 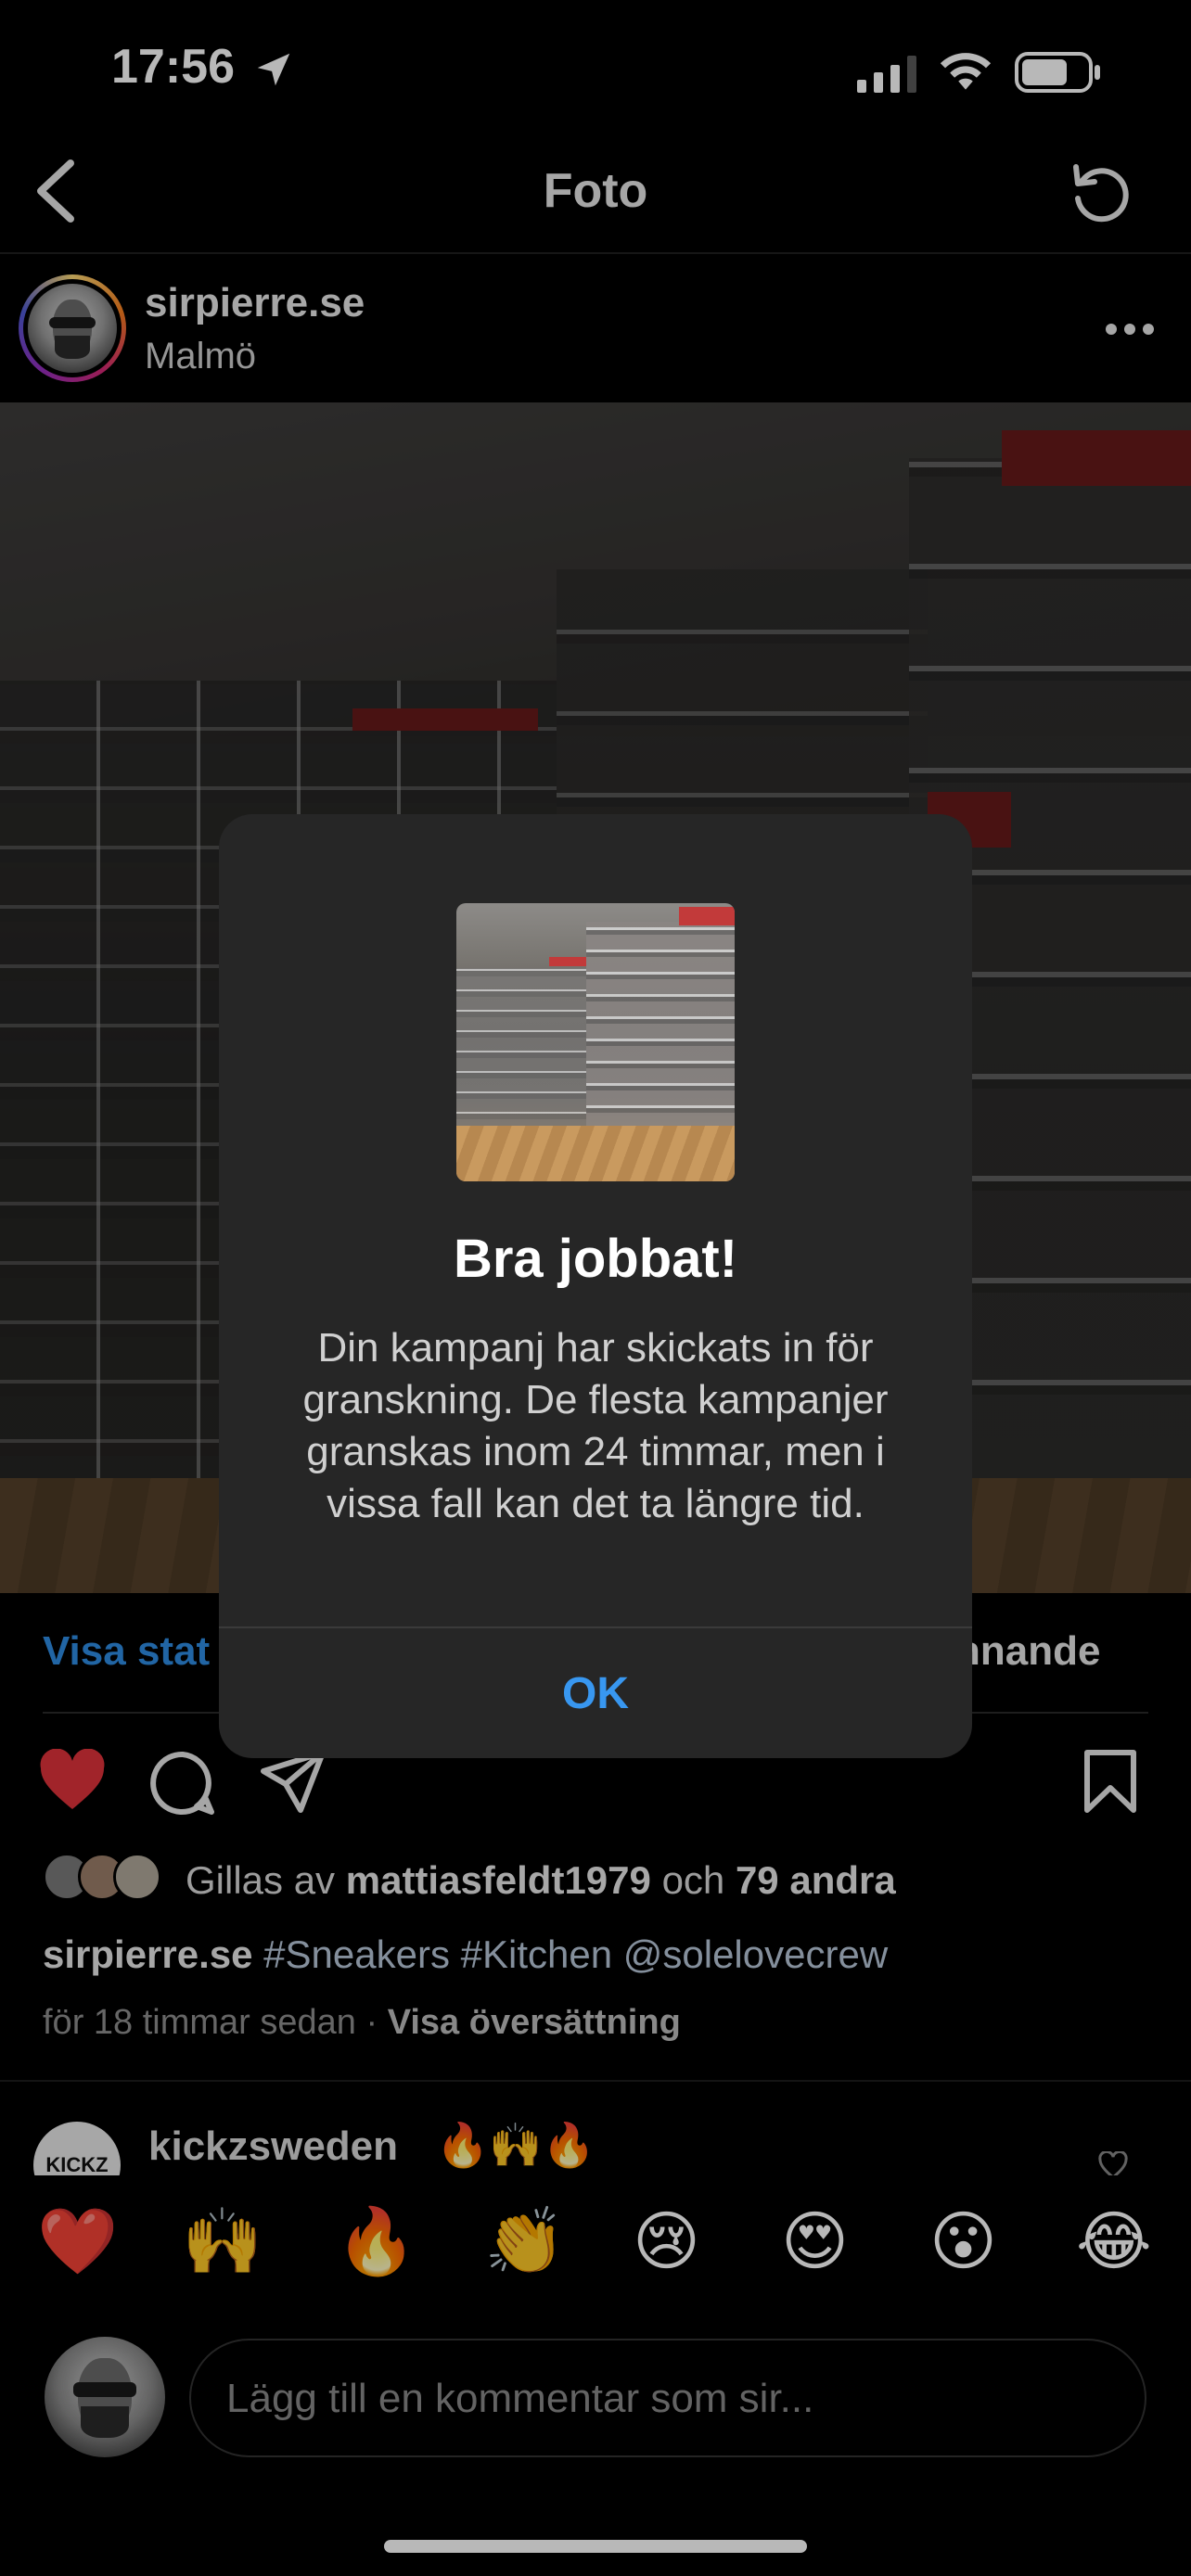 I want to click on dialog-title: Bra jobbat!, so click(x=595, y=1259).